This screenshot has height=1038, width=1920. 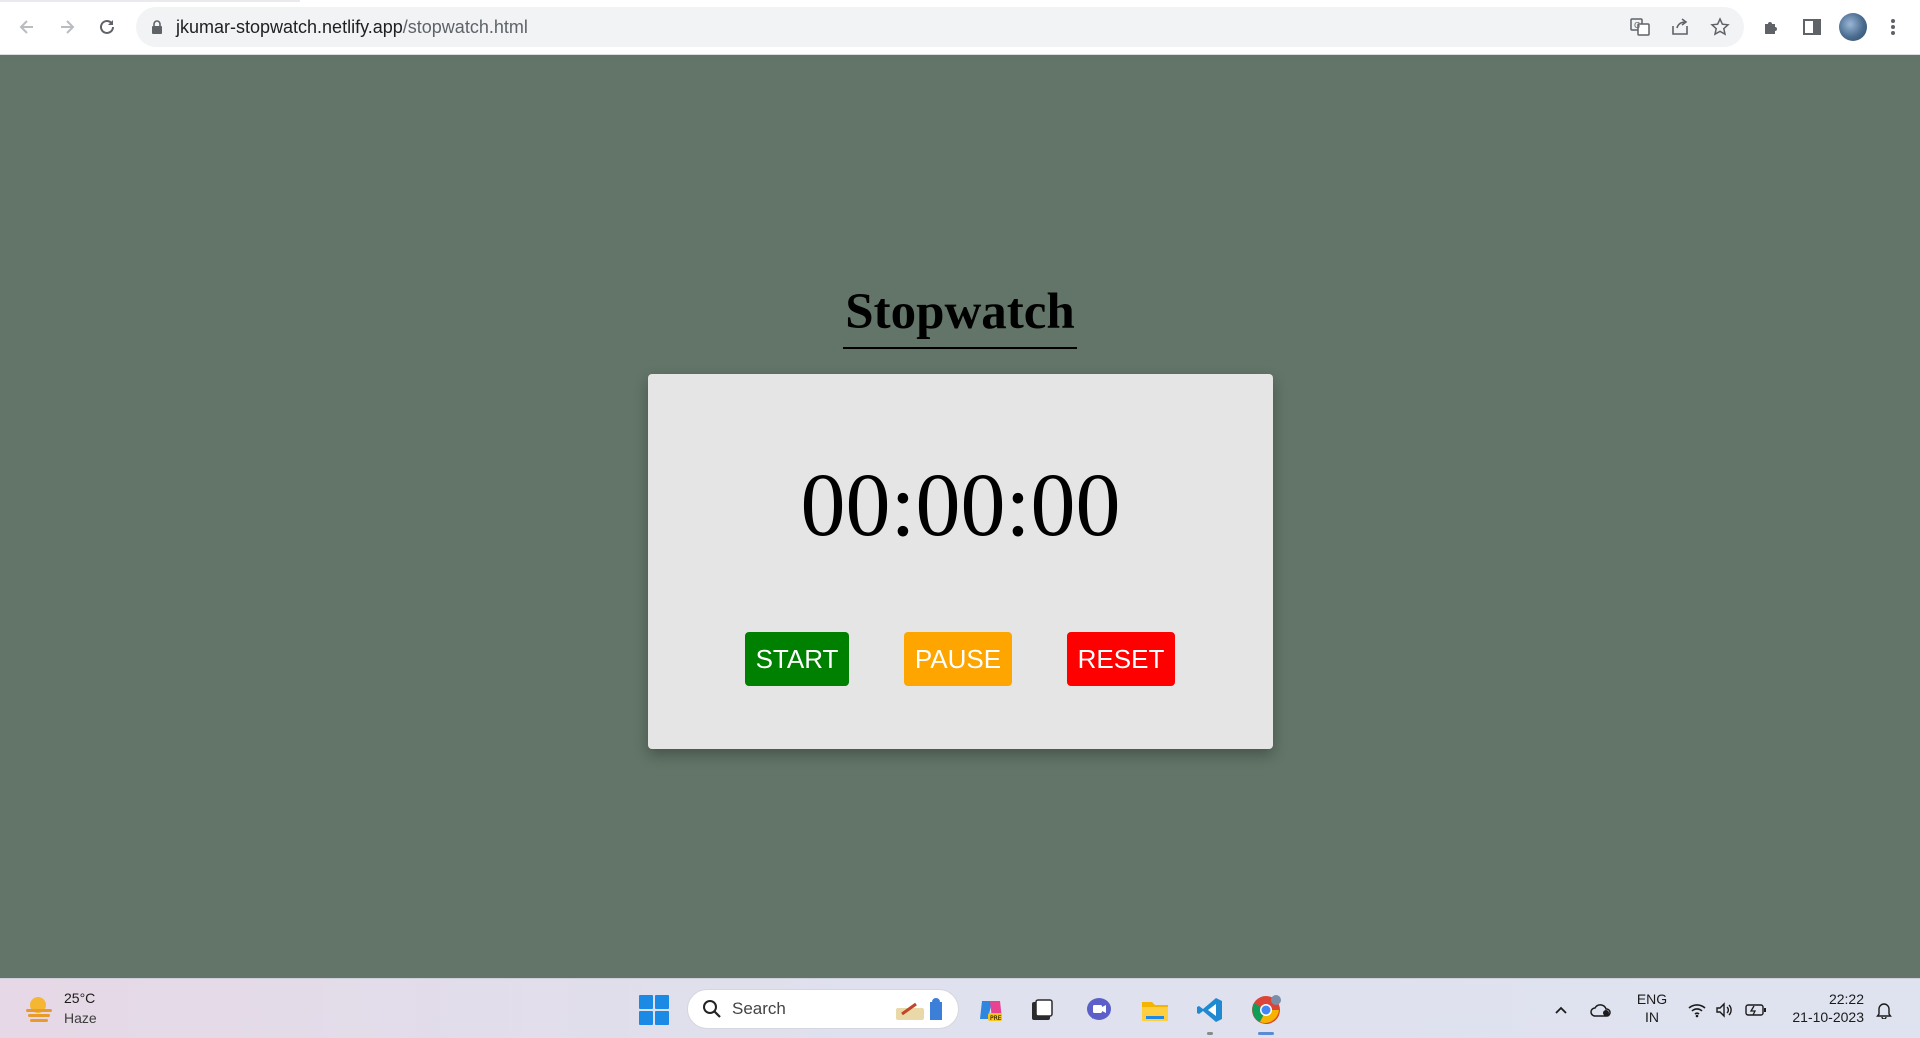 I want to click on start-button: START, so click(x=797, y=659).